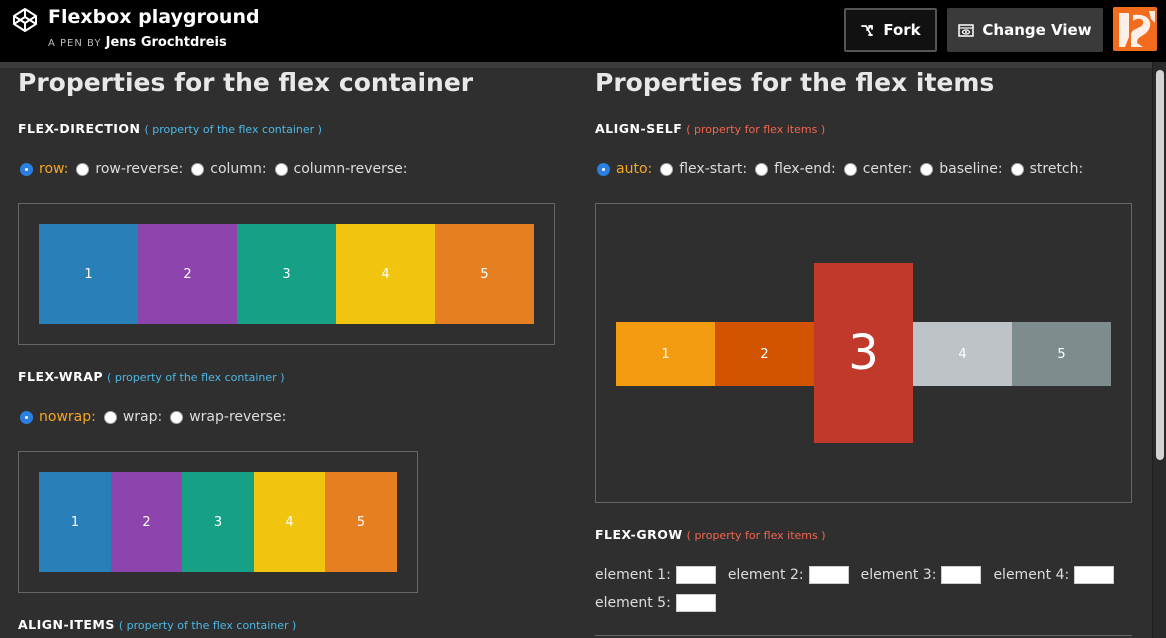 This screenshot has width=1166, height=638. I want to click on user-avatar, so click(1135, 29).